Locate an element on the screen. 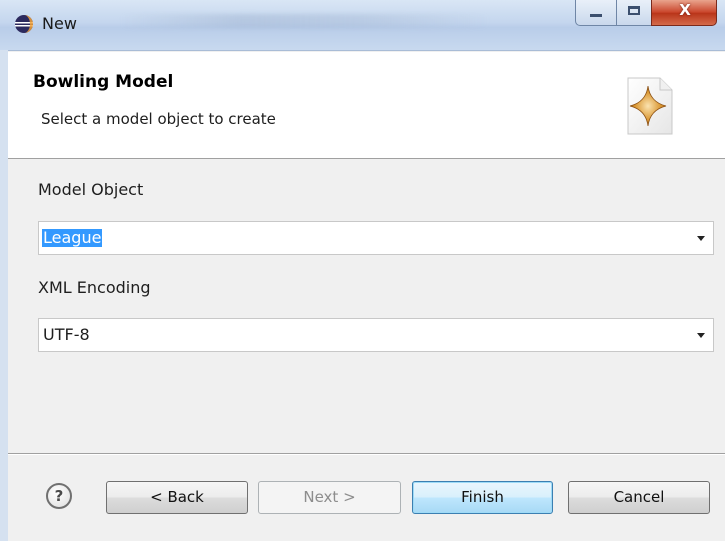 The height and width of the screenshot is (541, 725). window-left-edge is located at coordinates (4, 295).